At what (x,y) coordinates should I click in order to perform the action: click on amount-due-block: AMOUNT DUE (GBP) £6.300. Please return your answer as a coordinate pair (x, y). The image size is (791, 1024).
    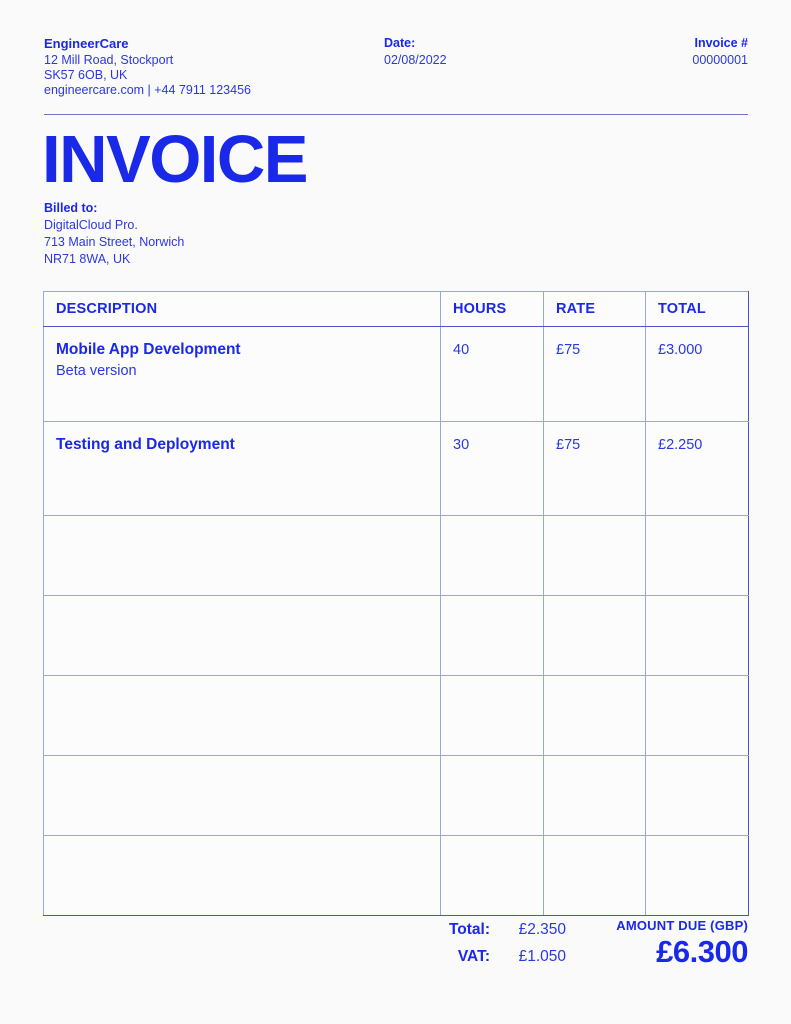
    Looking at the image, I should click on (682, 943).